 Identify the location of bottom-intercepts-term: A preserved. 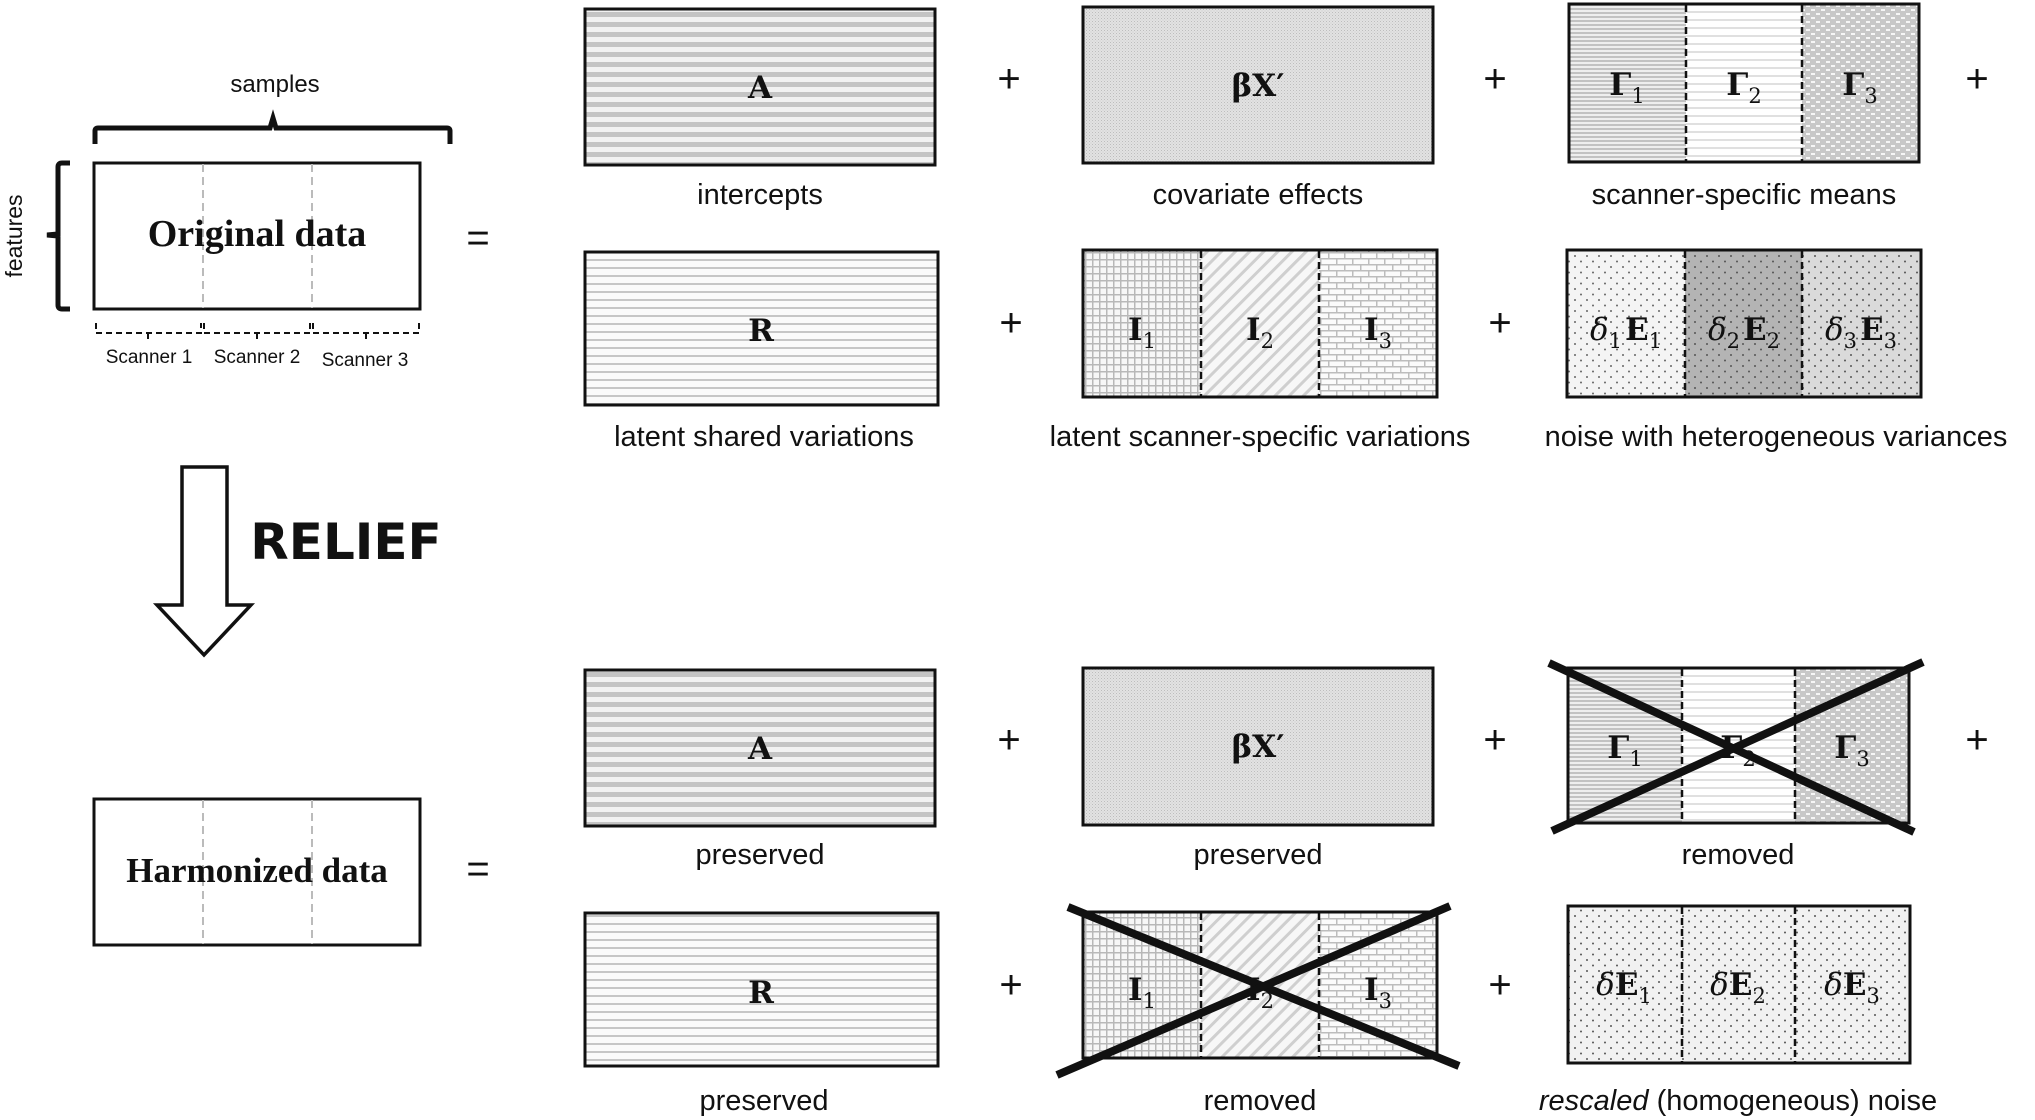
(760, 769).